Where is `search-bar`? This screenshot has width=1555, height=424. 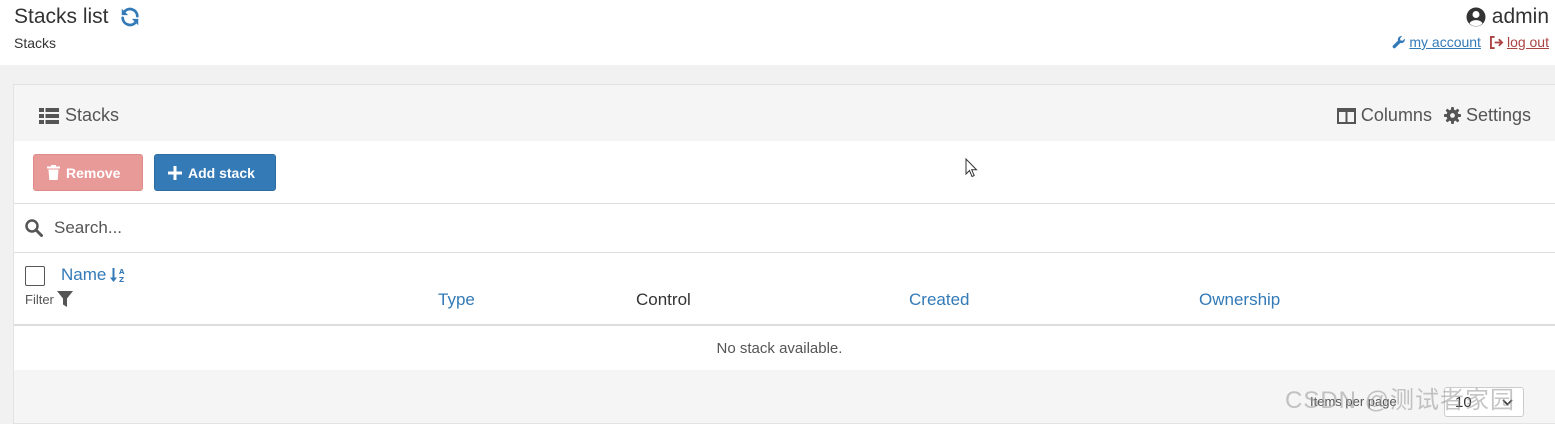
search-bar is located at coordinates (784, 228).